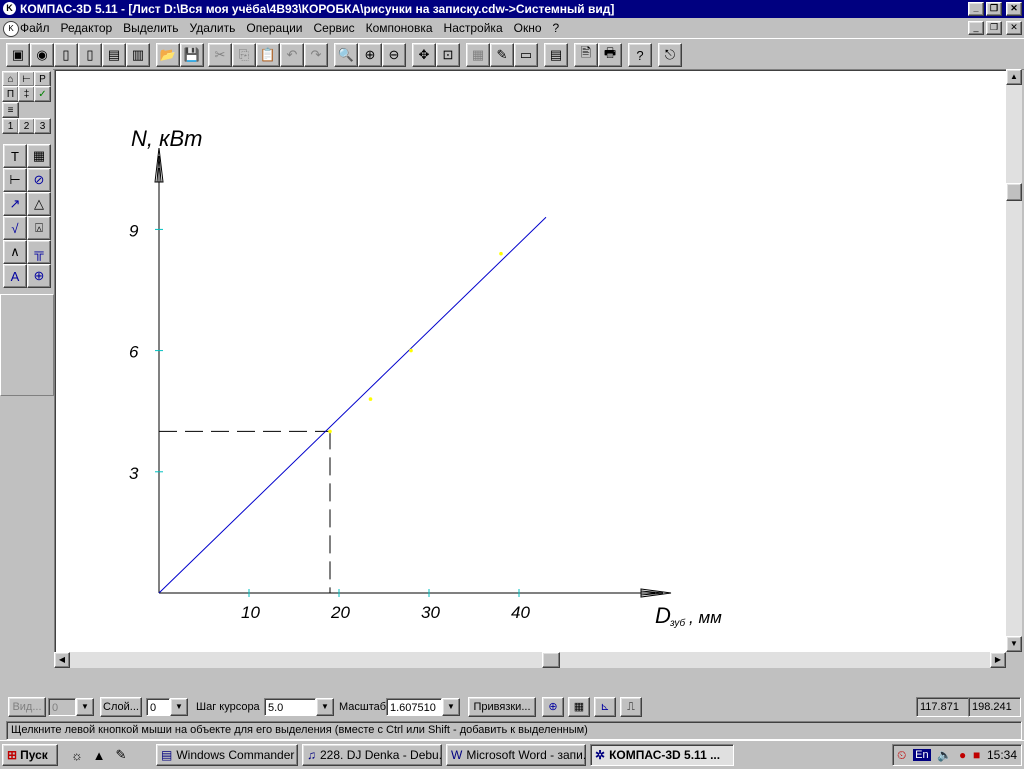 The height and width of the screenshot is (769, 1024). What do you see at coordinates (10, 79) in the screenshot?
I see `panel-switch-geometry-icon: ⌂` at bounding box center [10, 79].